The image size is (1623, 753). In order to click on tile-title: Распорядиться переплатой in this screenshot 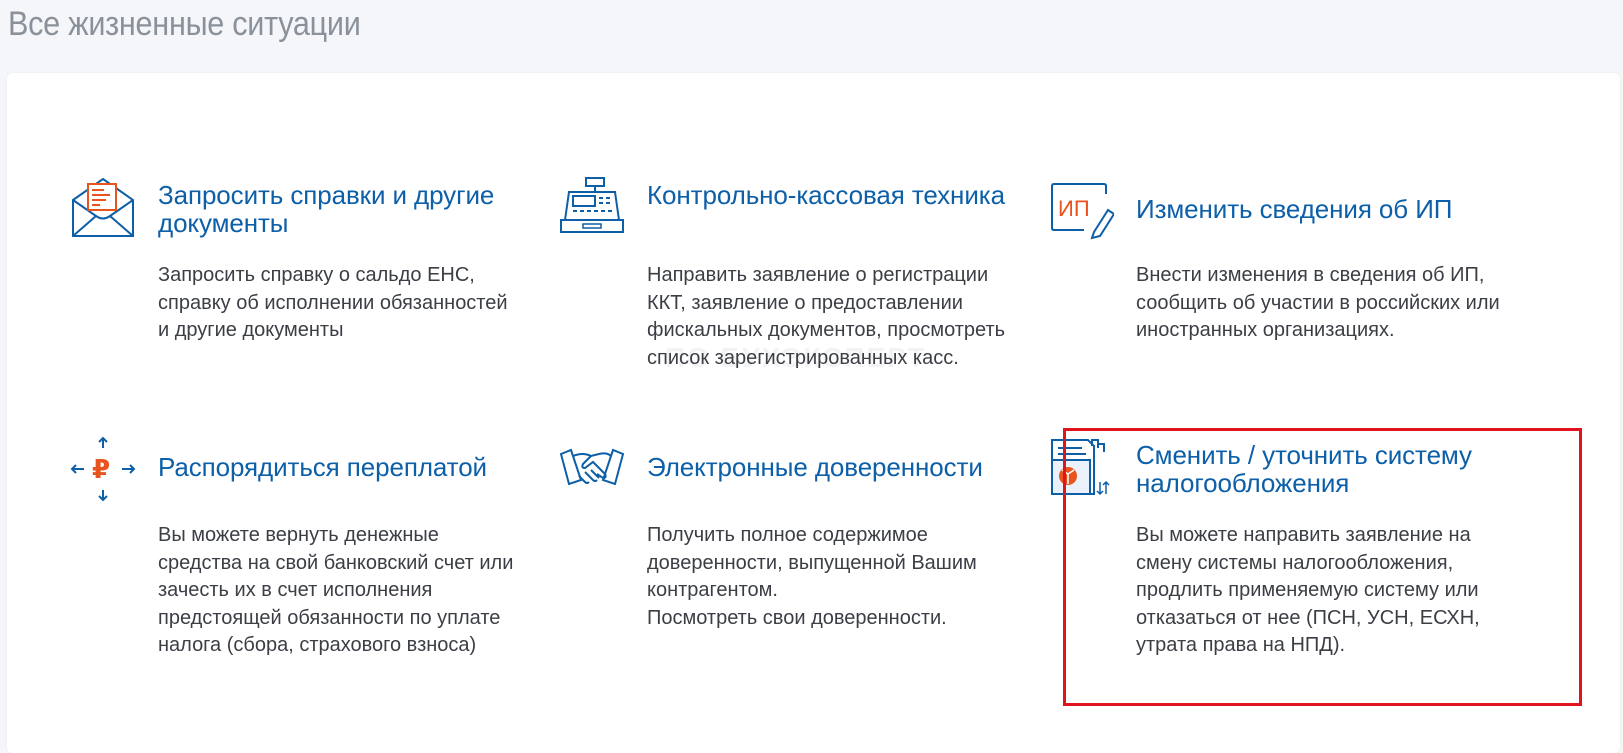, I will do `click(358, 467)`.